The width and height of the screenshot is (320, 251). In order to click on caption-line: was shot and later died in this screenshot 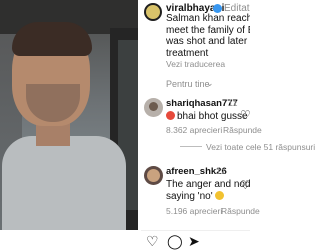, I will do `click(208, 41)`.